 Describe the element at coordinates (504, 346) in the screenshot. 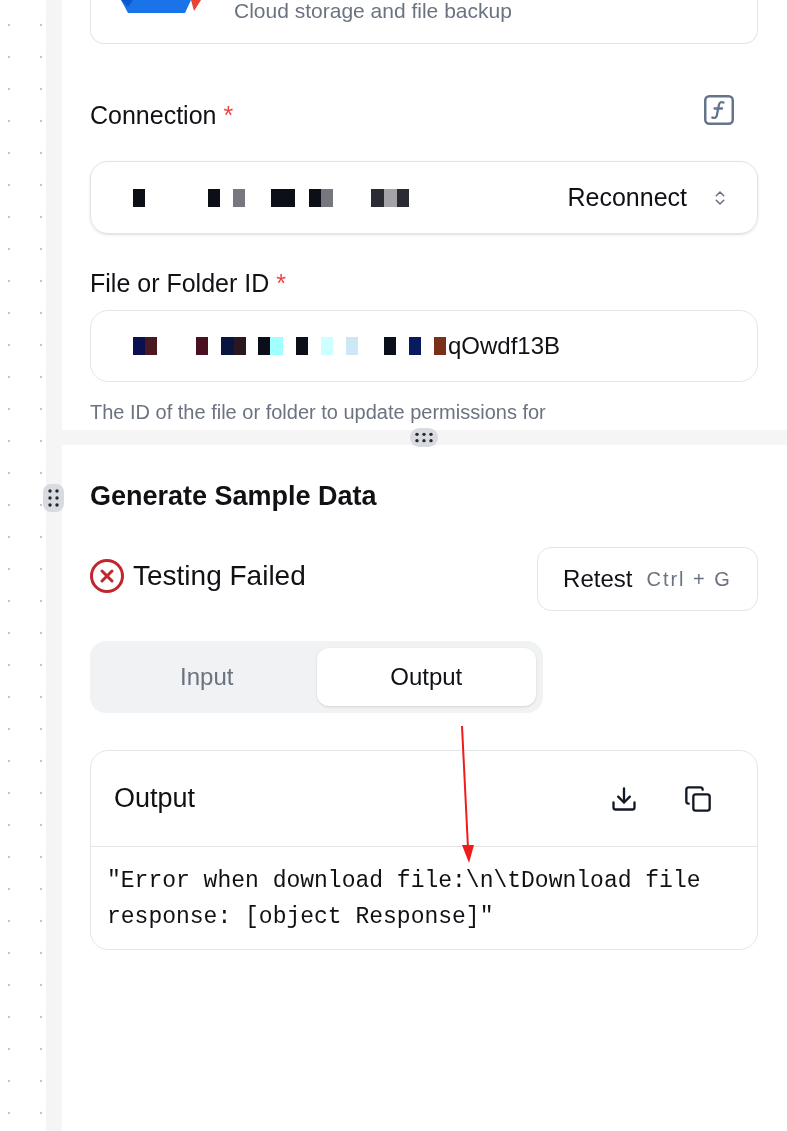

I see `file-id-value: qOwdf13B` at that location.